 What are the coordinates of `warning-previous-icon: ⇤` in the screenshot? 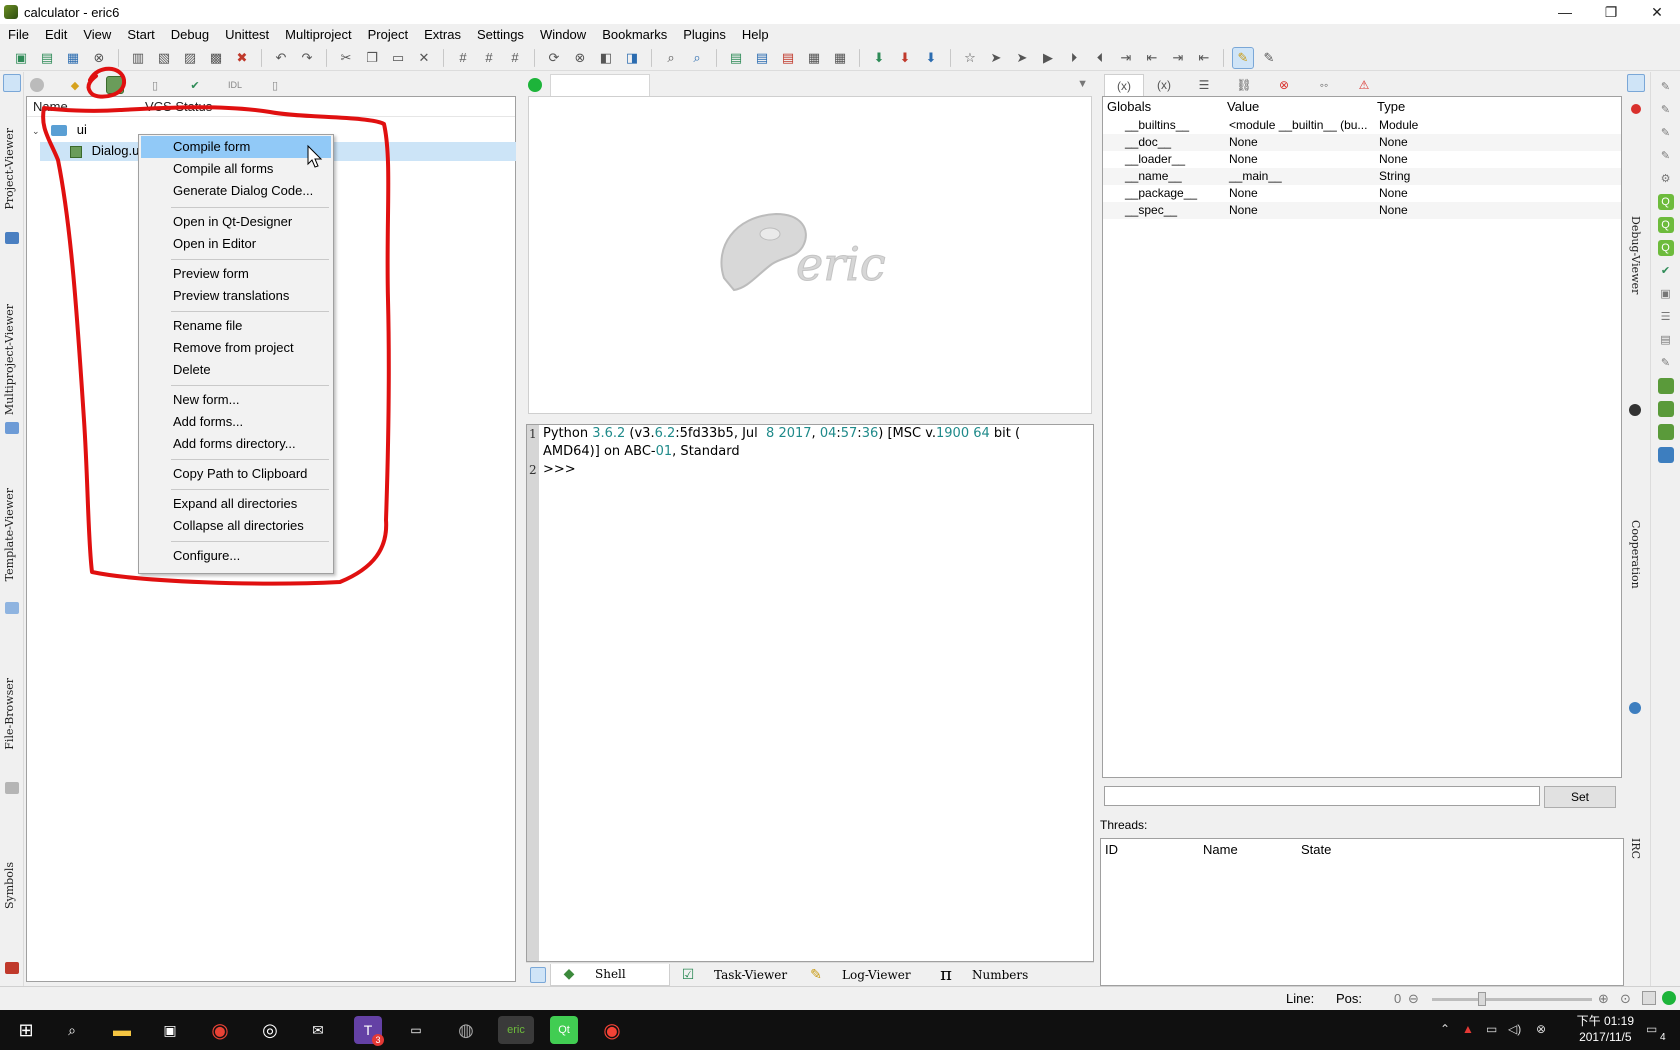 It's located at (1204, 58).